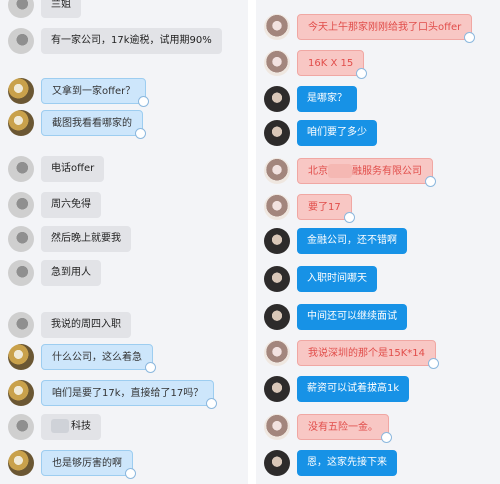  I want to click on message-bubble: 有一家公司，17k逾税，试用期90%, so click(131, 41).